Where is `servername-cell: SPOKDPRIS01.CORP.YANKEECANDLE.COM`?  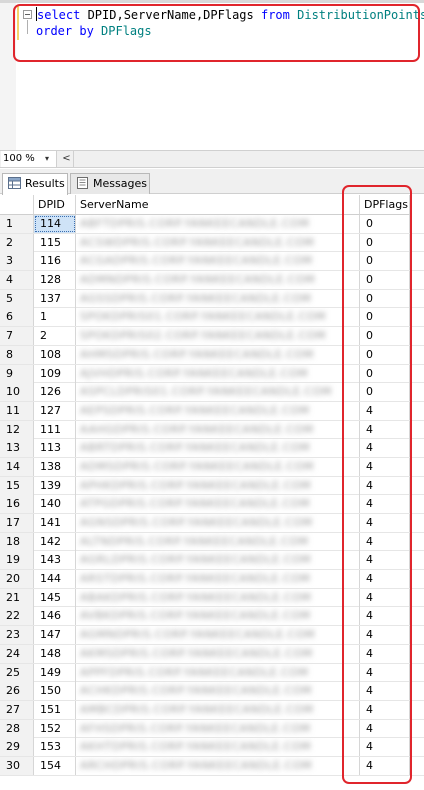 servername-cell: SPOKDPRIS01.CORP.YANKEECANDLE.COM is located at coordinates (218, 317).